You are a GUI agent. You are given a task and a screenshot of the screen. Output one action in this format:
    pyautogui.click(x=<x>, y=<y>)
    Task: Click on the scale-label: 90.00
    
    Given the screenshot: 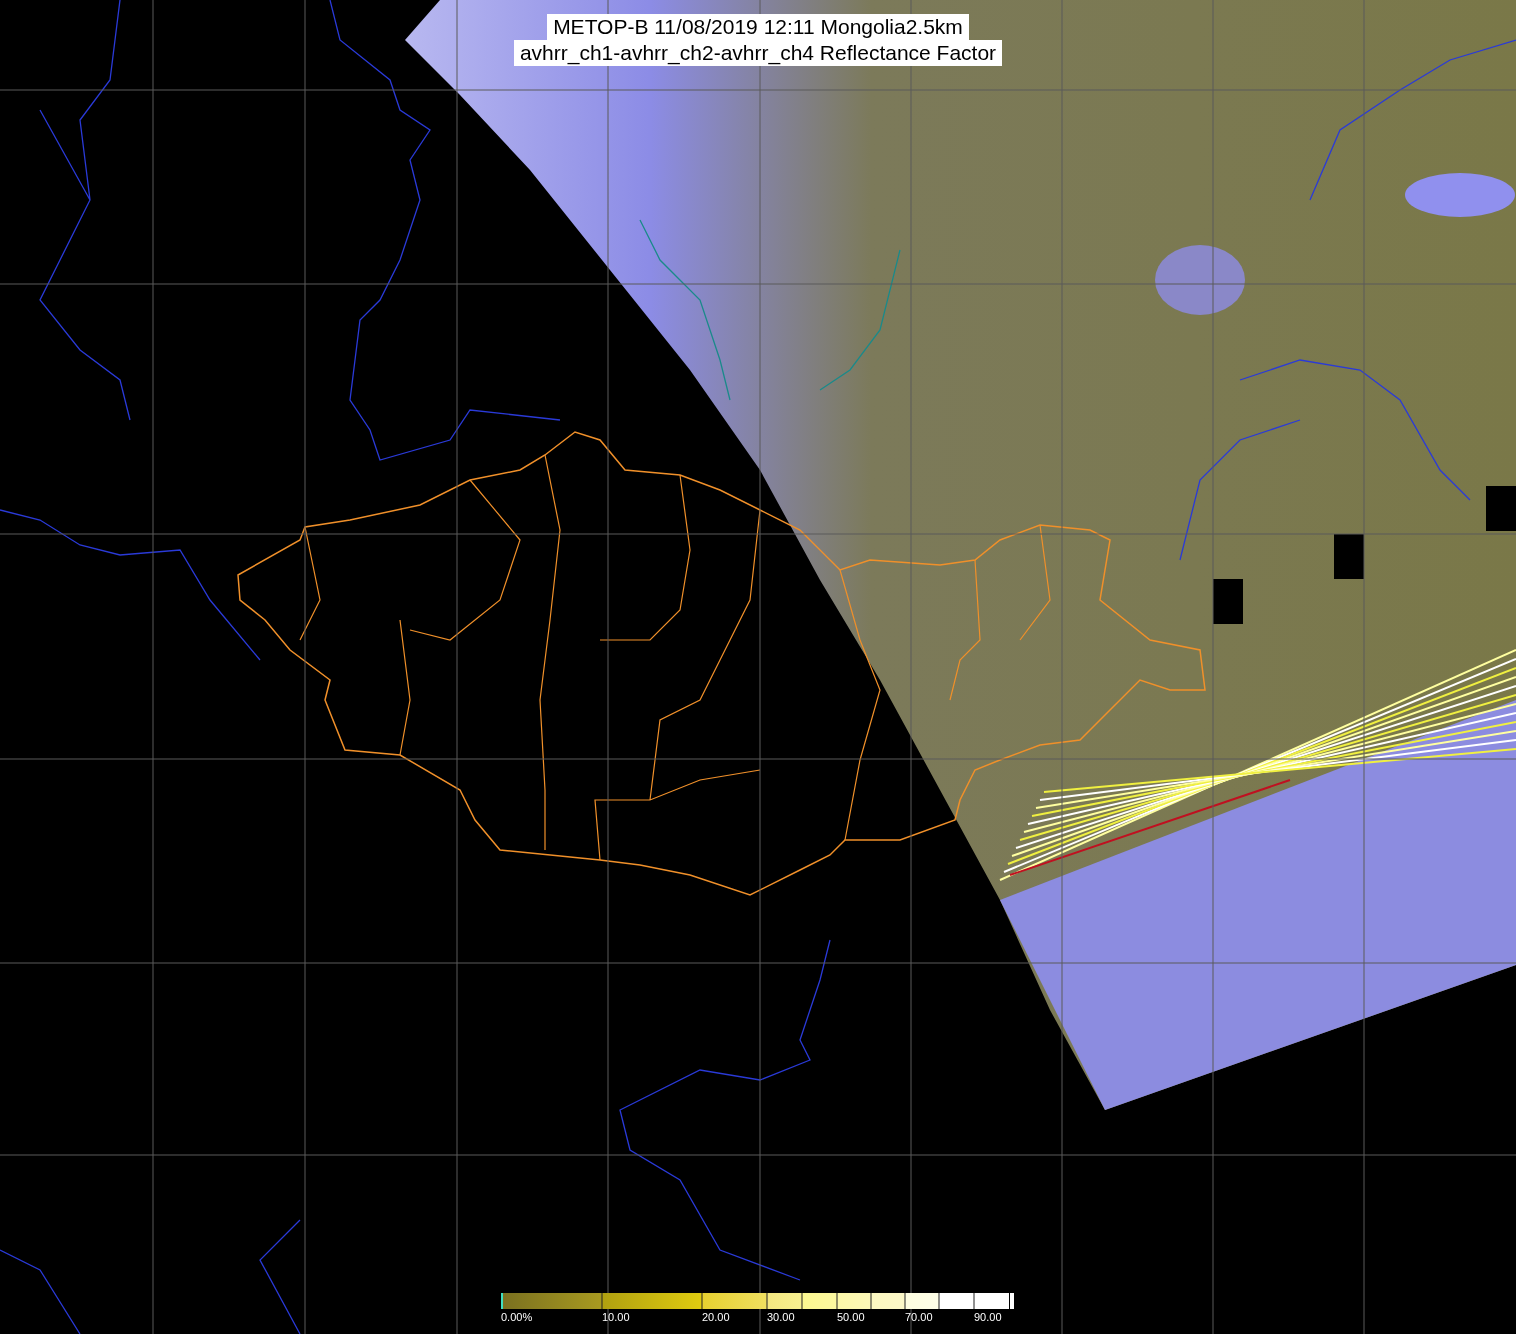 What is the action you would take?
    pyautogui.click(x=988, y=1317)
    